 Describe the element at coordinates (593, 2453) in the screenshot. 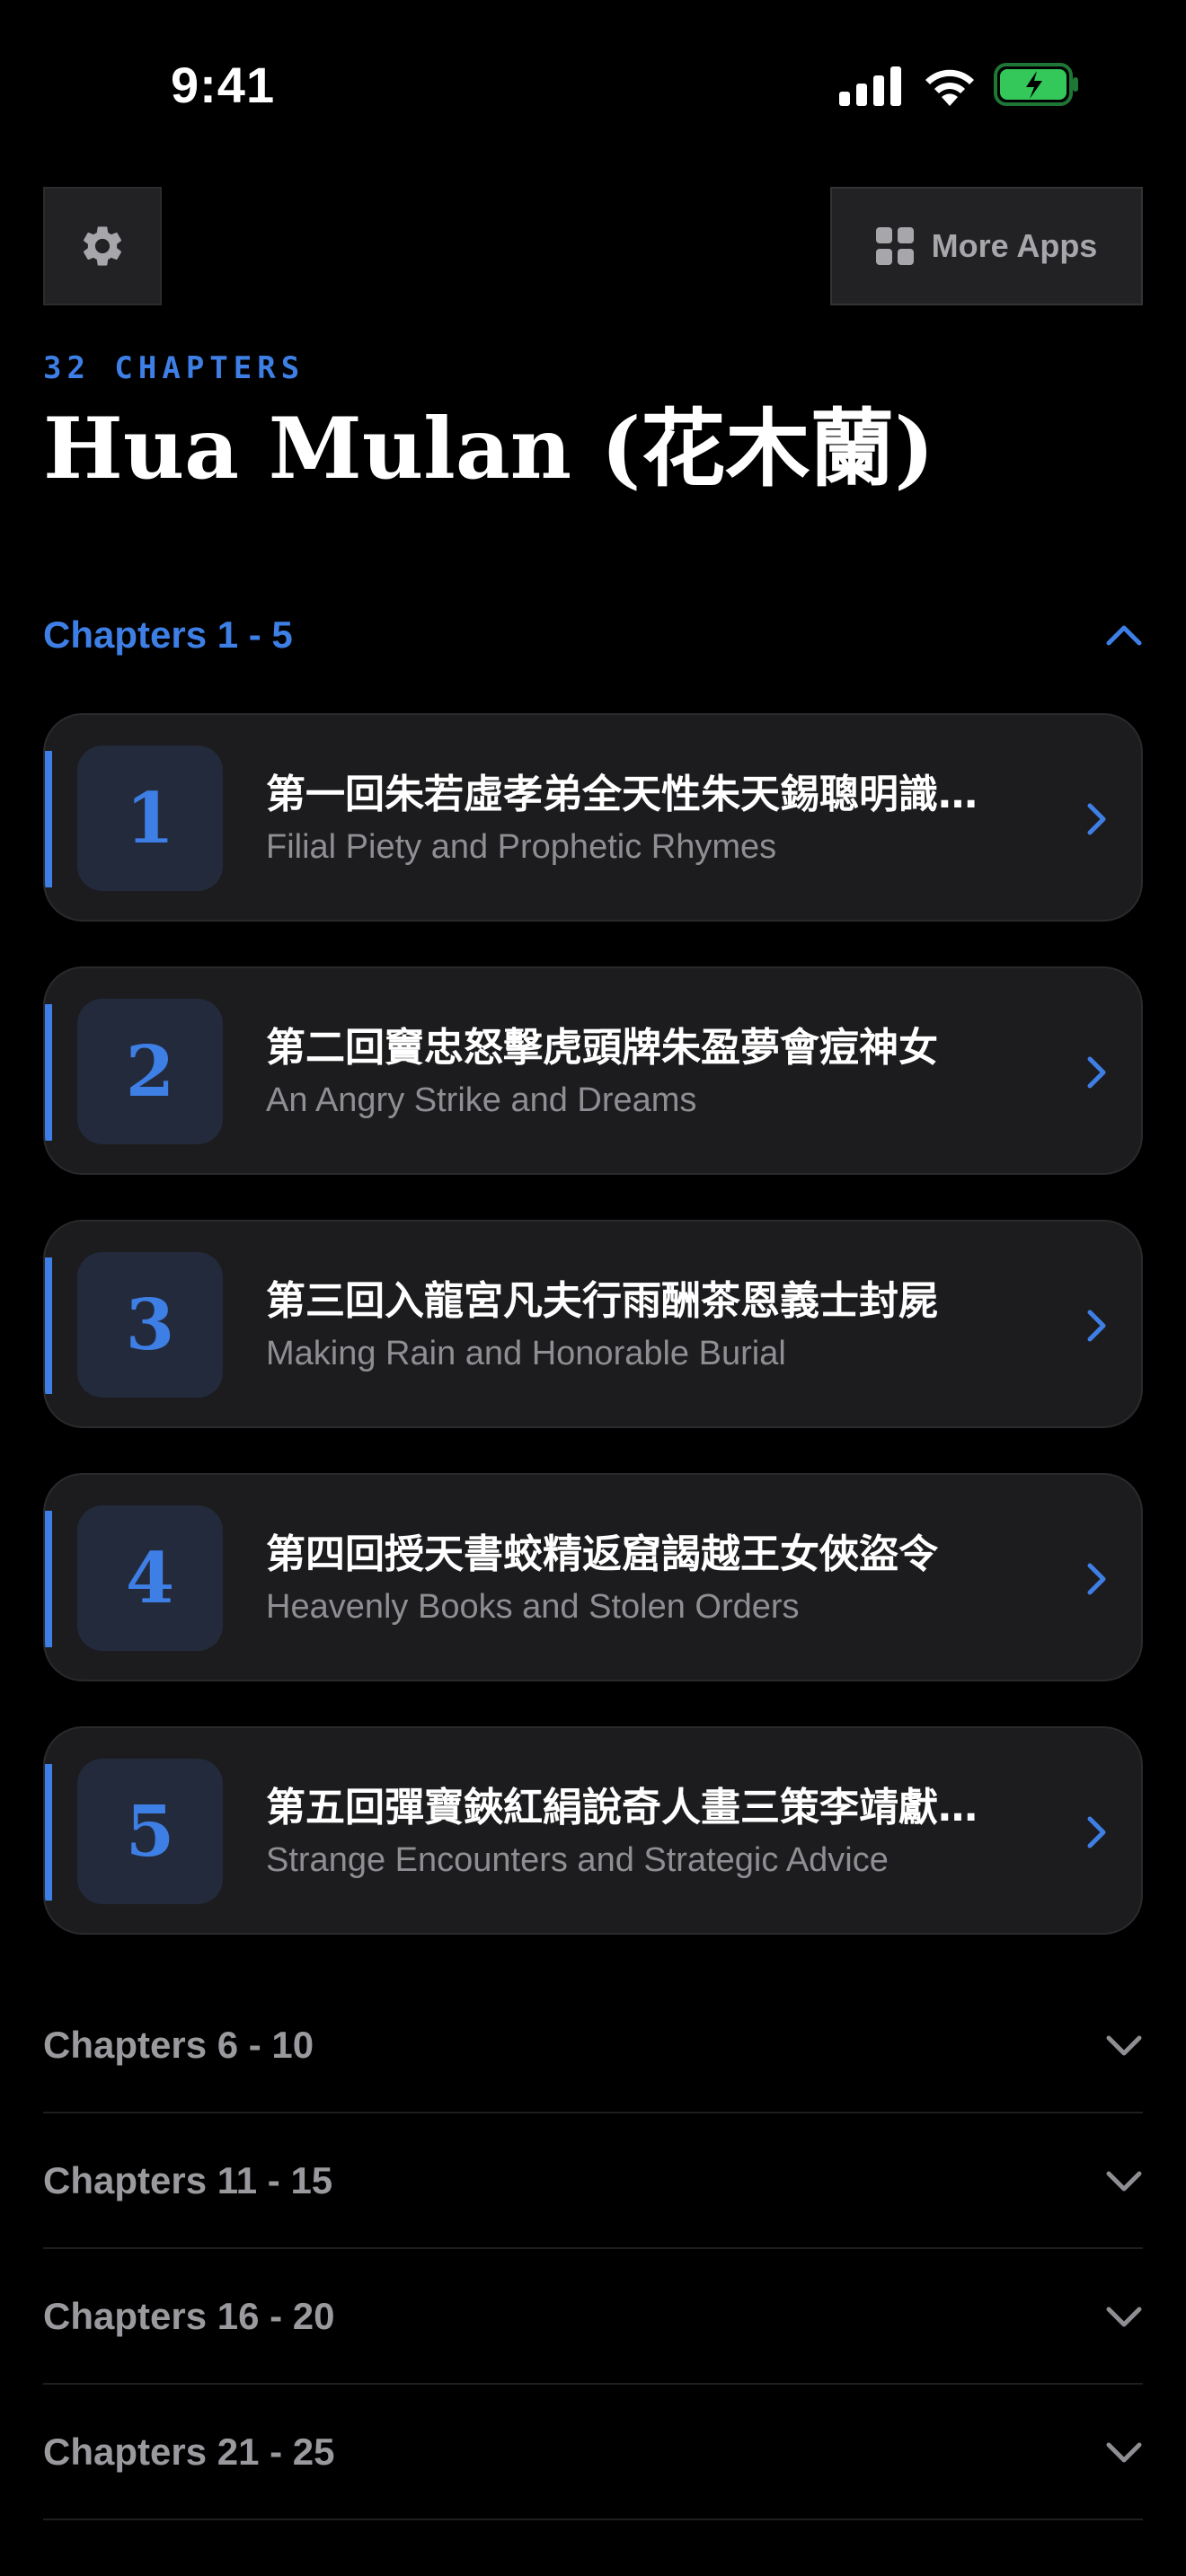

I see `section-header-chapters-21-25: Chapters 21 - 25` at that location.